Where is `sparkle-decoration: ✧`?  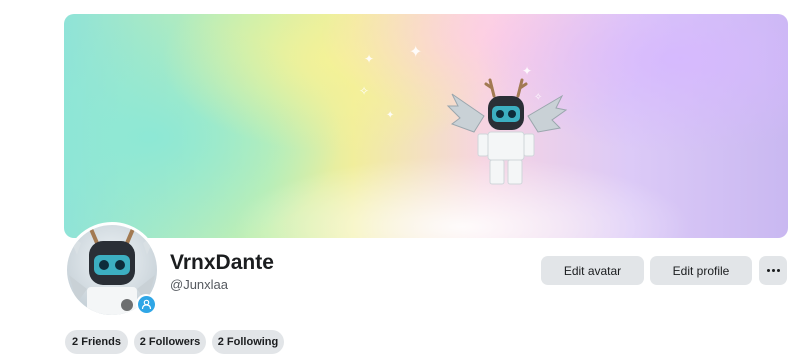 sparkle-decoration: ✧ is located at coordinates (364, 91).